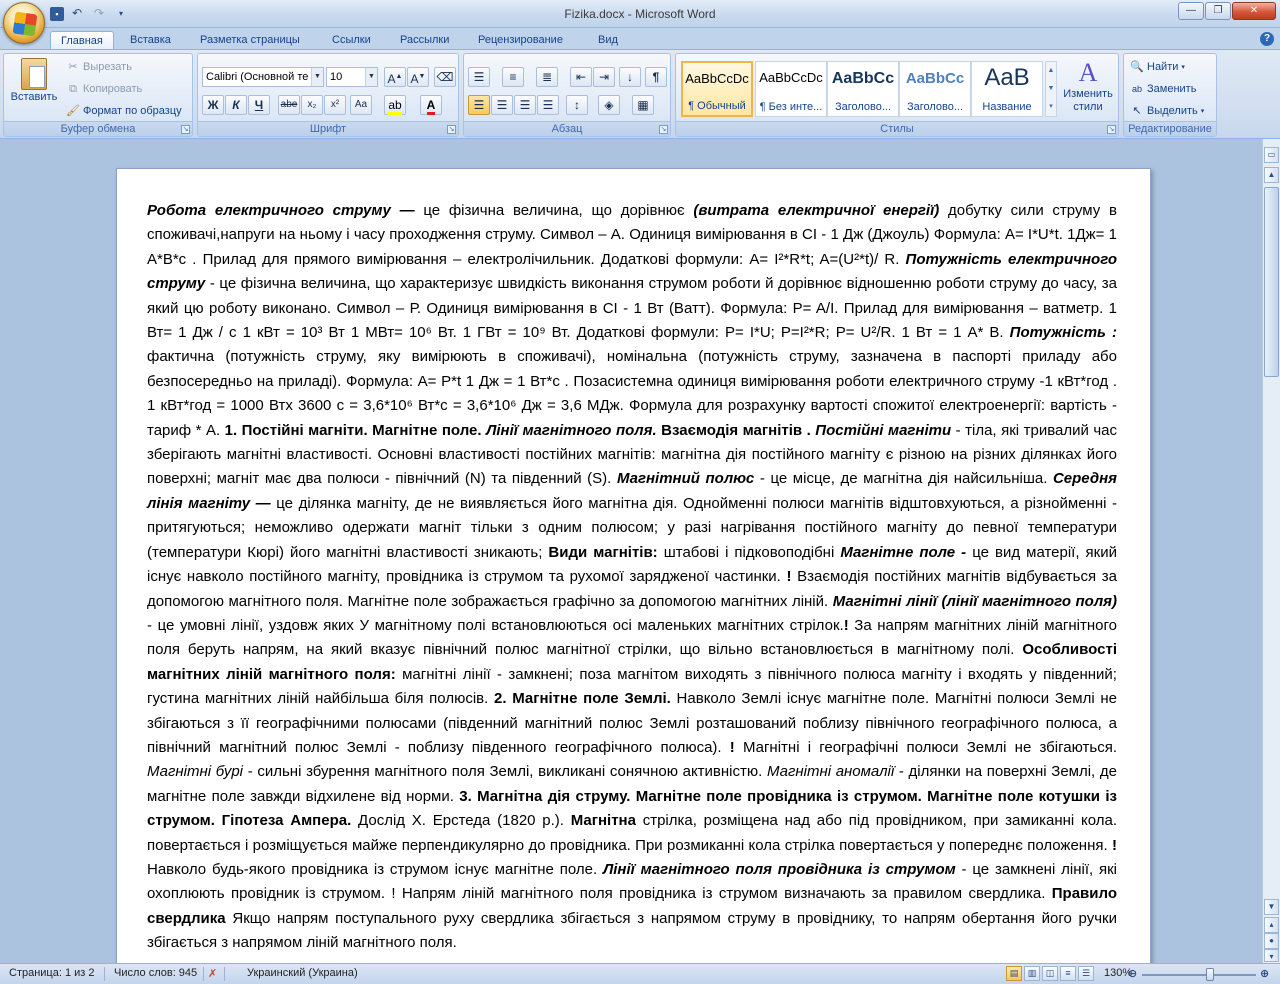 This screenshot has width=1280, height=984. Describe the element at coordinates (1157, 67) in the screenshot. I see `find-button: 🔍 Найти ▾` at that location.